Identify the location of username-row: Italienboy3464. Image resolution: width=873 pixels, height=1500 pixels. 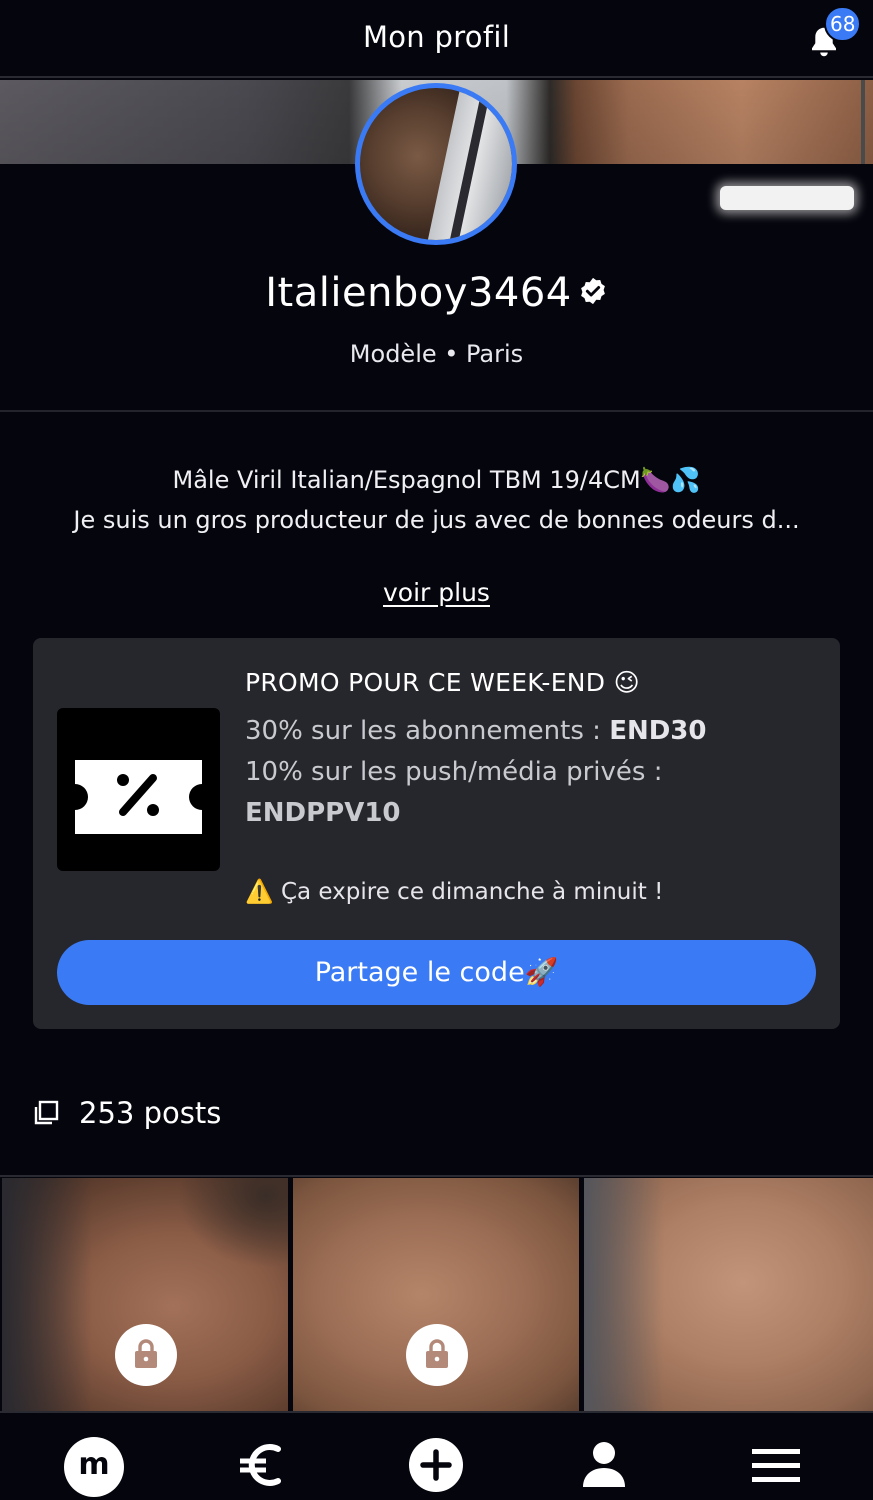
(436, 293).